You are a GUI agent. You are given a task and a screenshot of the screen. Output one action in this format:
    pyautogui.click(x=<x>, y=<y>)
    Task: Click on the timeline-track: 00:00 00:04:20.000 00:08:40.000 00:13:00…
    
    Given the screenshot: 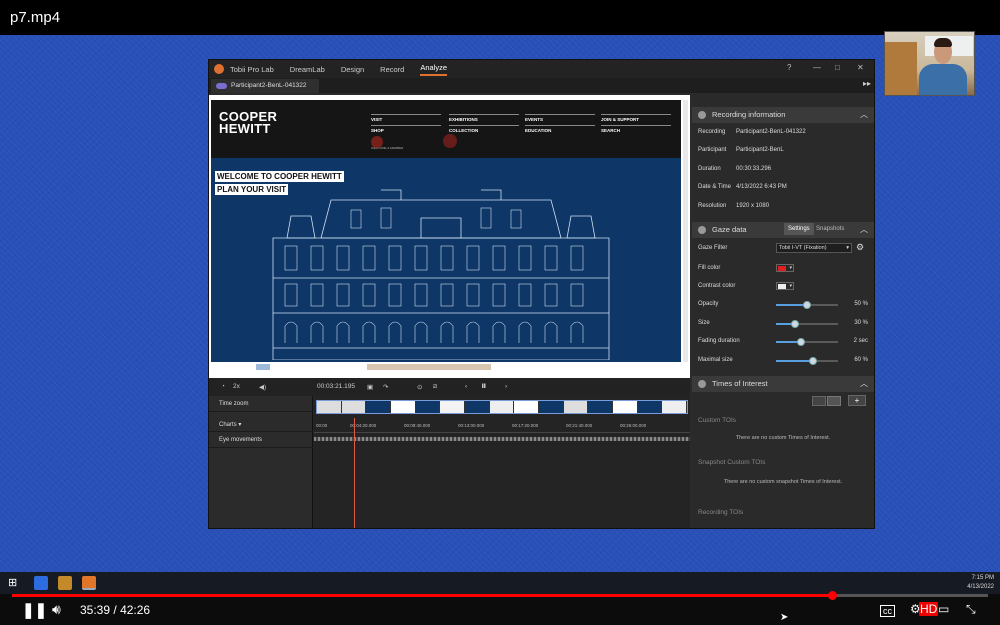 What is the action you would take?
    pyautogui.click(x=502, y=462)
    